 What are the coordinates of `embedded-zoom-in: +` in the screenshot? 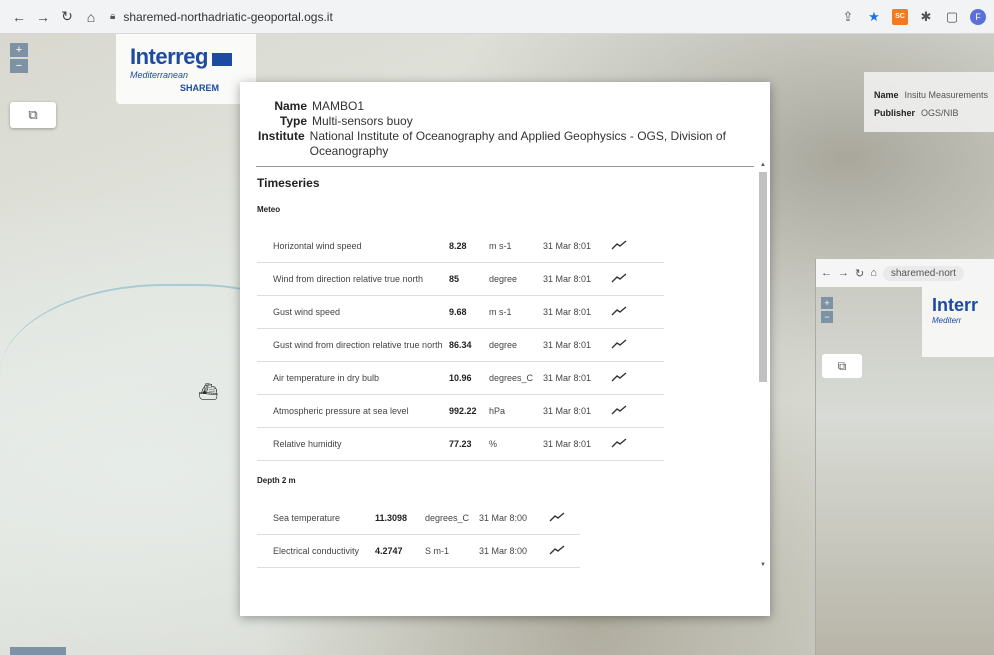 It's located at (827, 303).